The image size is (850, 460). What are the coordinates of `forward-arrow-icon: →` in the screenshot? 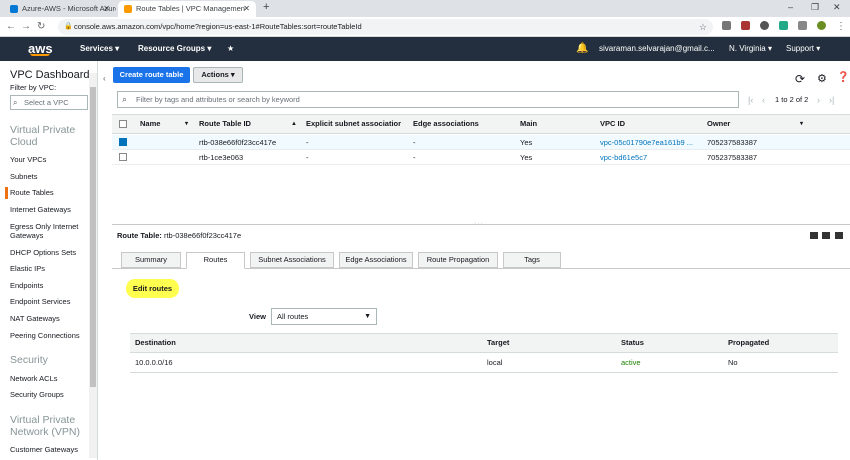 It's located at (26, 27).